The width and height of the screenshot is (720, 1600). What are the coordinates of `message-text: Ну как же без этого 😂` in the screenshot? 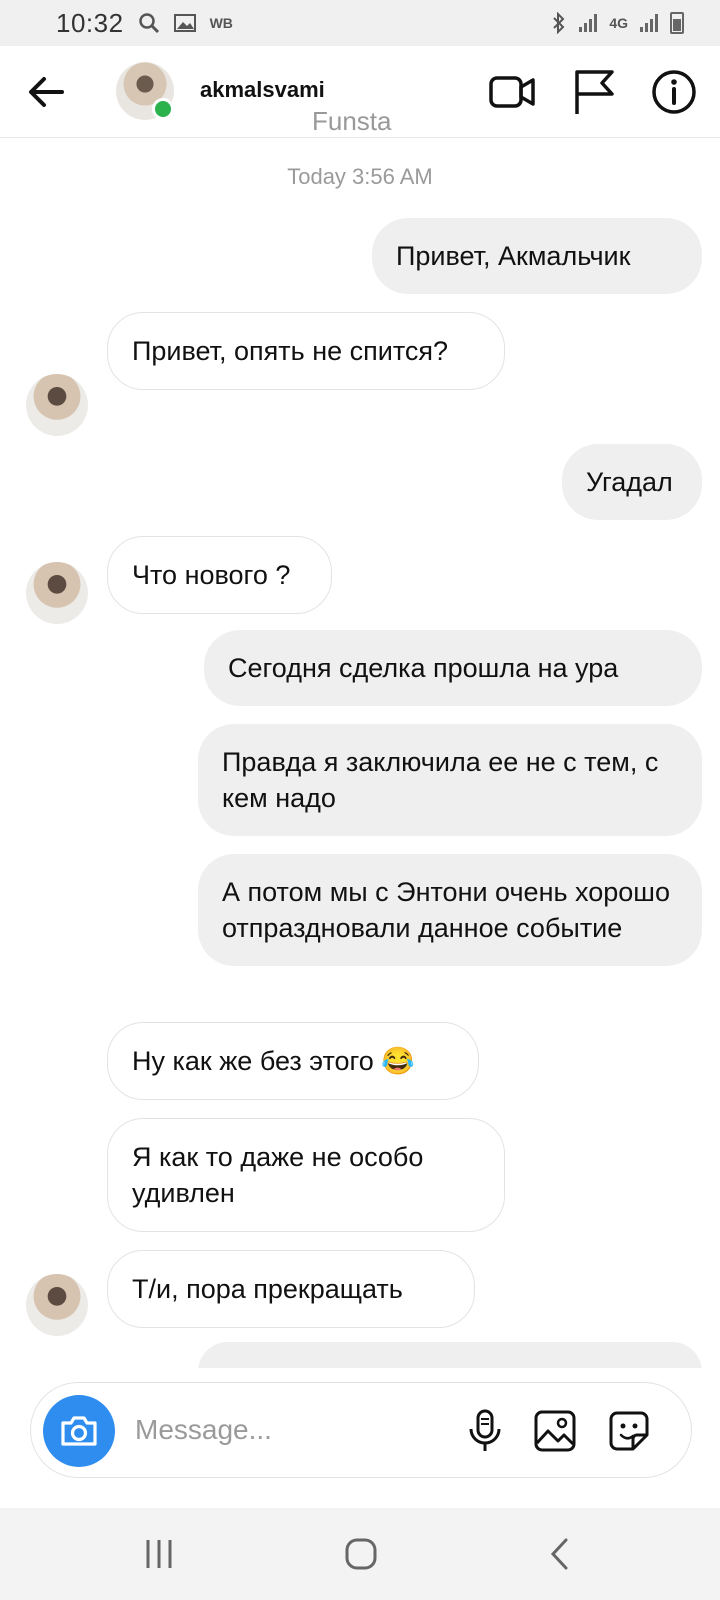 It's located at (273, 1061).